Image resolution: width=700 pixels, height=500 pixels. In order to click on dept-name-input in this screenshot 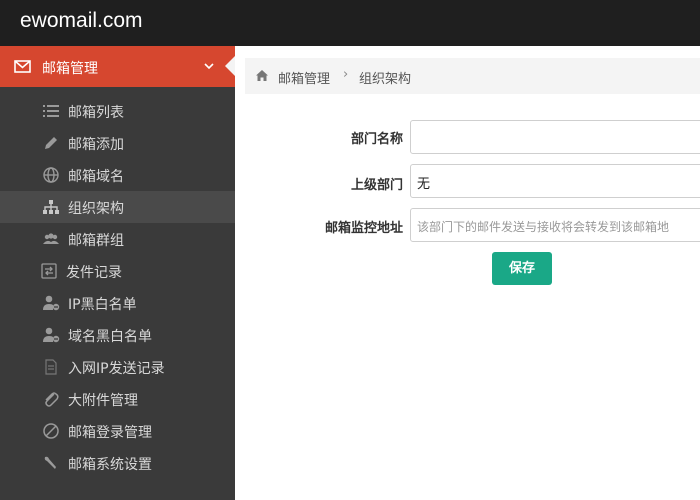, I will do `click(555, 137)`.